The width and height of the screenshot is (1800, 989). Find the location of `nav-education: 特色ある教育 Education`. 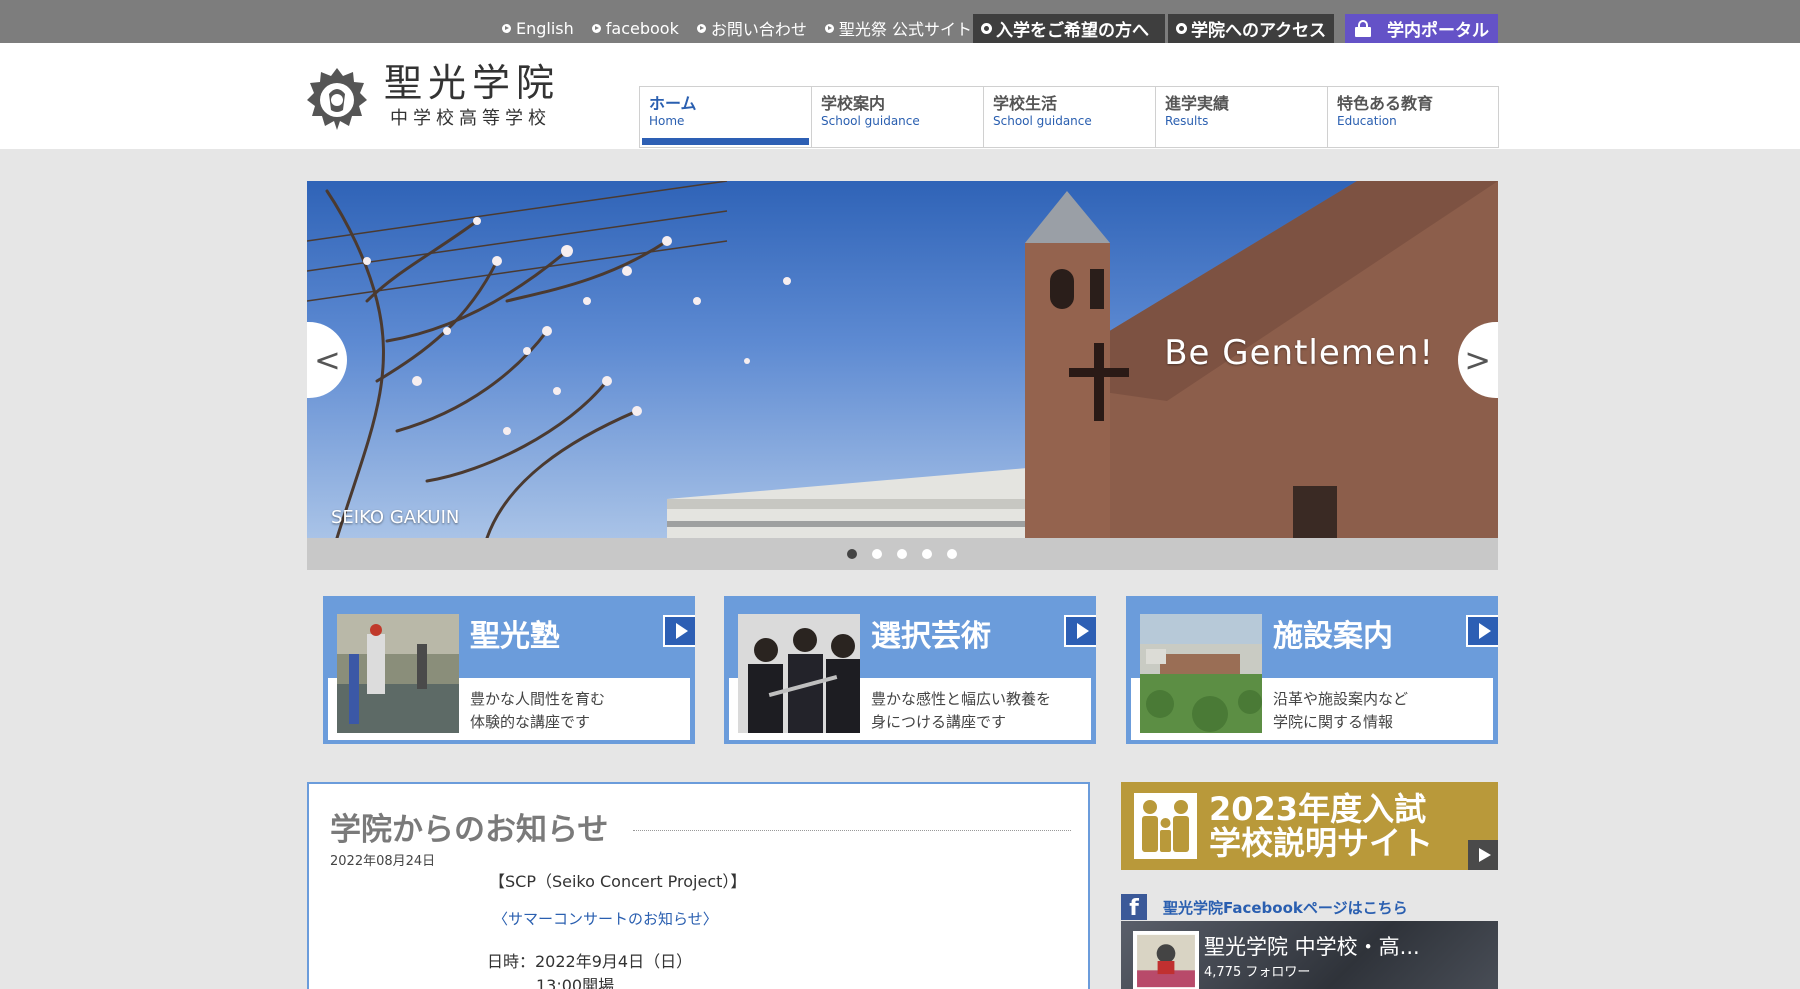

nav-education: 特色ある教育 Education is located at coordinates (1413, 117).